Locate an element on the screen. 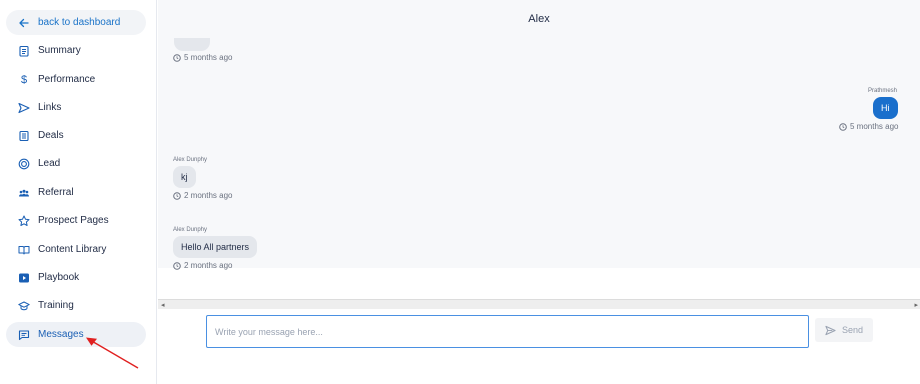 Image resolution: width=920 pixels, height=384 pixels. document-icon is located at coordinates (24, 136).